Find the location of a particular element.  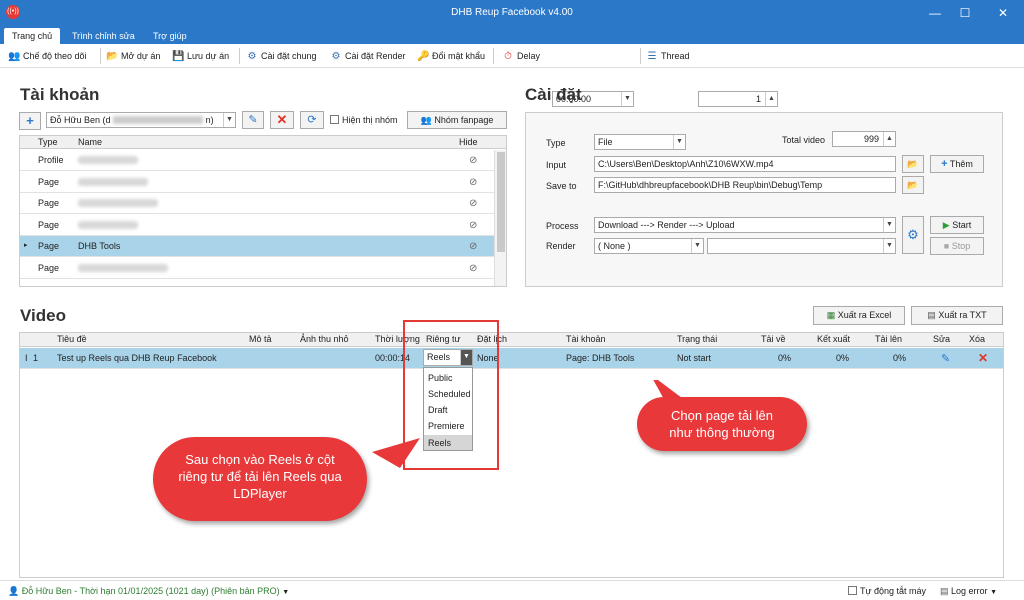

show-group-checkbox: Hiện thị nhóm is located at coordinates (364, 120).